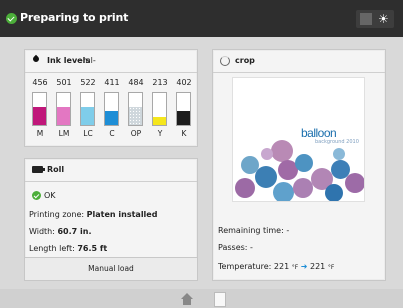 The width and height of the screenshot is (403, 308). I want to click on manual-load-button: Manual load, so click(111, 268).